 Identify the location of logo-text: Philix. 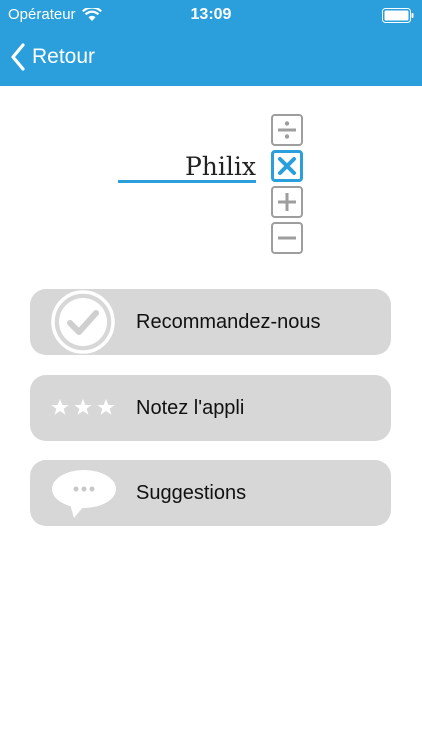
(220, 166).